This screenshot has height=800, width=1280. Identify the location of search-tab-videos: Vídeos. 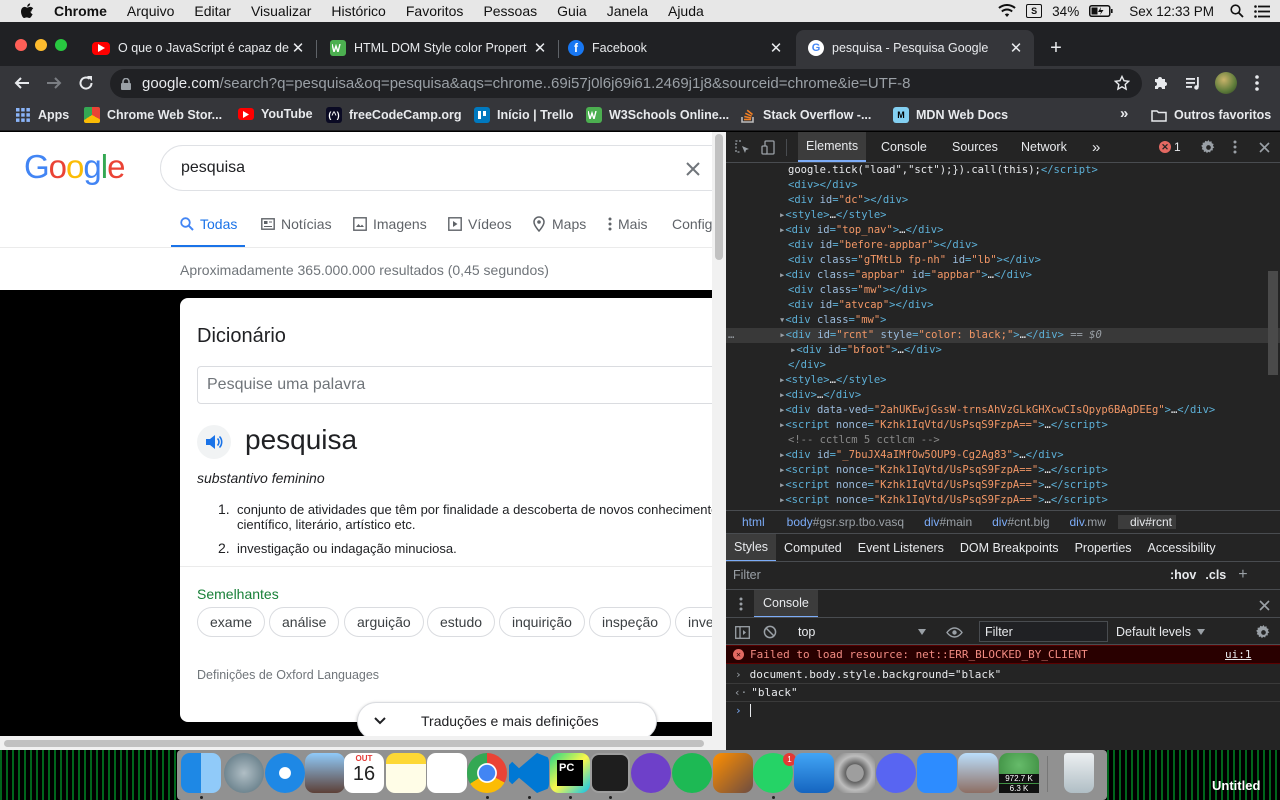
(480, 224).